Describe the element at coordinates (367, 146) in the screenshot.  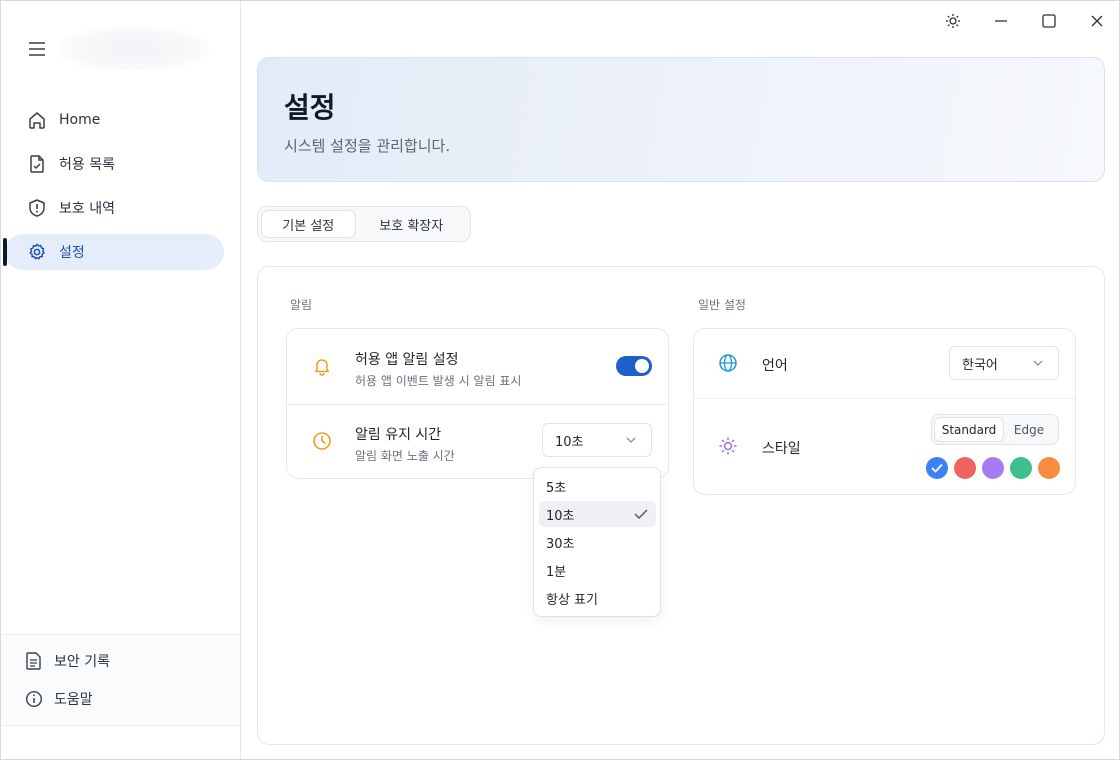
I see `page-subtitle: 시스템 설정을 관리합니다.` at that location.